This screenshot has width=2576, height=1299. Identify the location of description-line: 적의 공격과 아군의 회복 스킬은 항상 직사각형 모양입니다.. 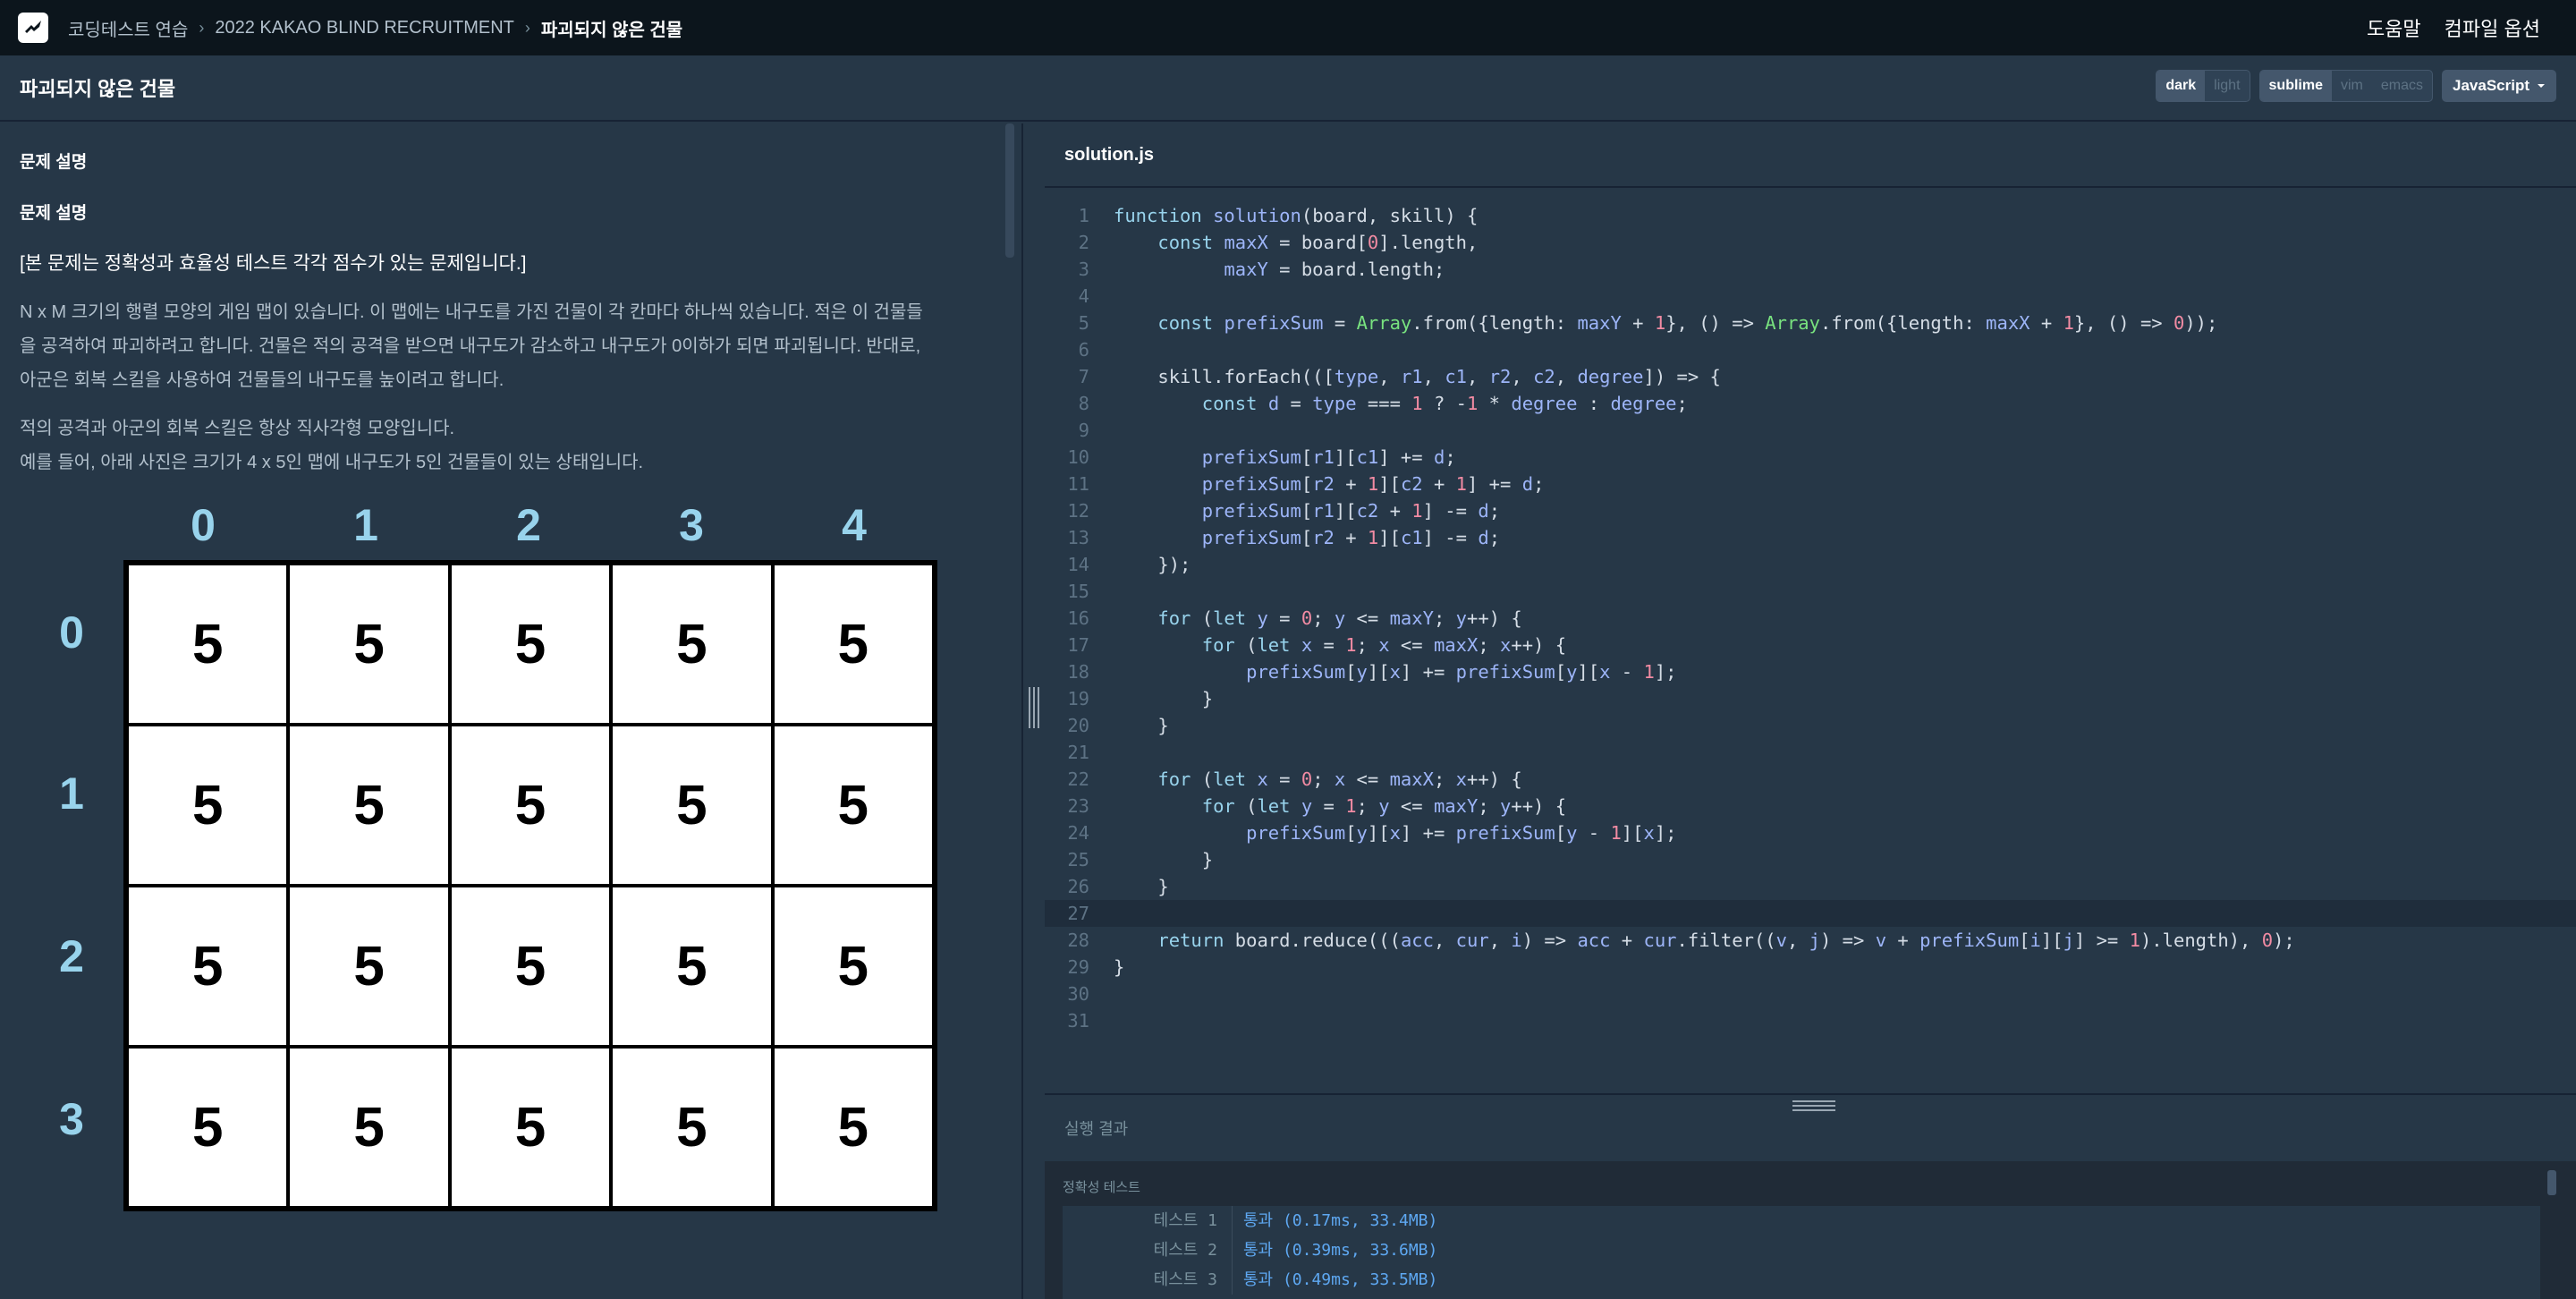
(237, 428).